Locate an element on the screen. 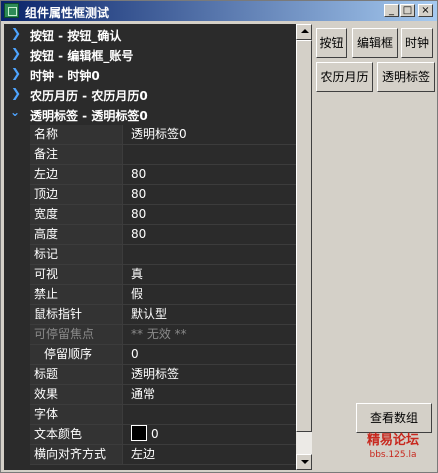 The width and height of the screenshot is (438, 473). property-name: 名称 is located at coordinates (76, 134).